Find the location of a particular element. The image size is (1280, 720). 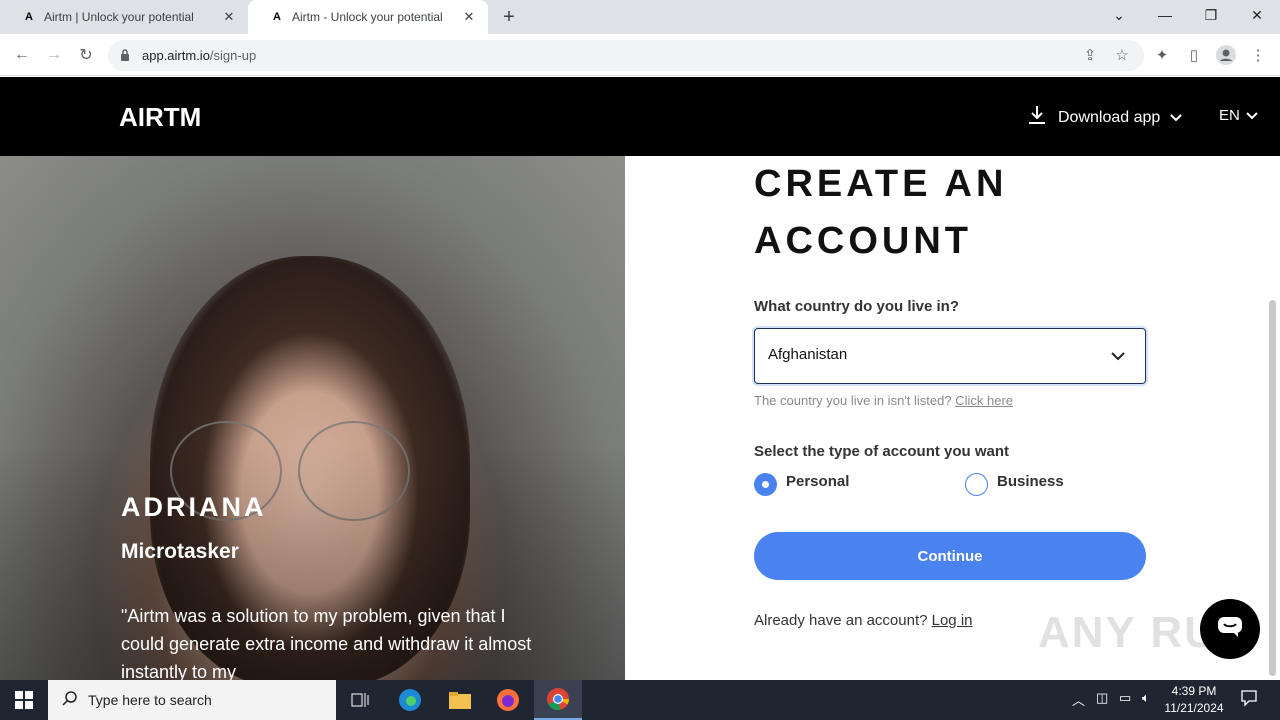

firefox-icon is located at coordinates (508, 700).